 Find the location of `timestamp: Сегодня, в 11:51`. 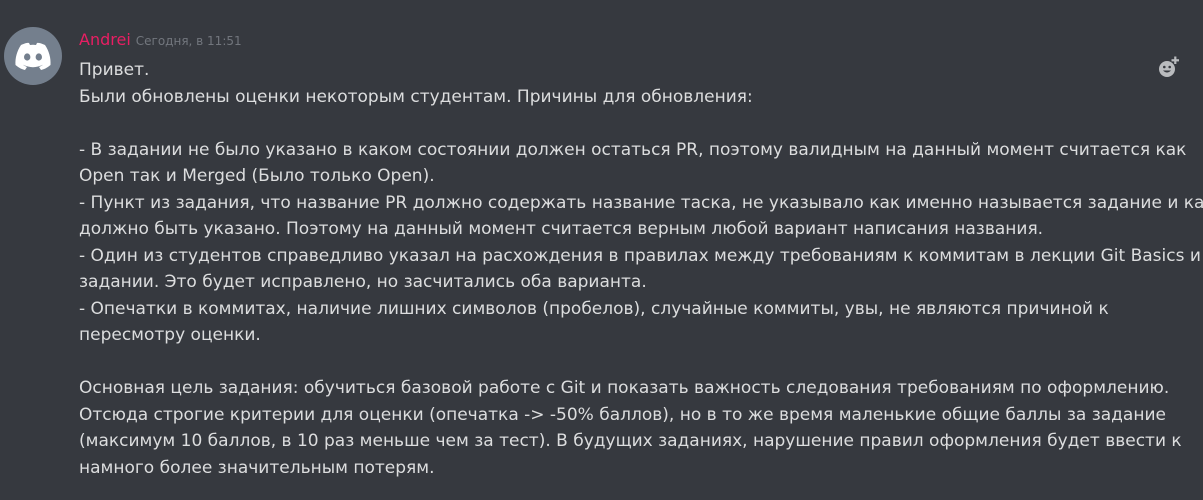

timestamp: Сегодня, в 11:51 is located at coordinates (188, 41).